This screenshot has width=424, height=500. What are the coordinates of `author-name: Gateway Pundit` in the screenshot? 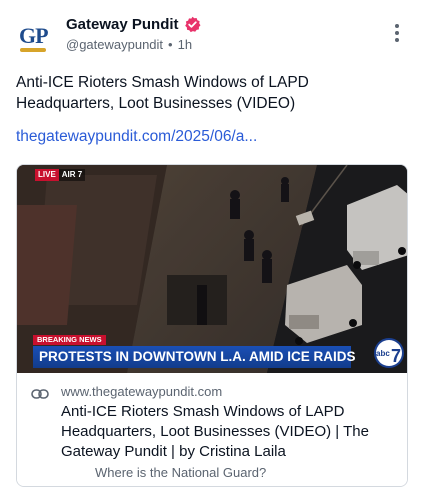 It's located at (122, 24).